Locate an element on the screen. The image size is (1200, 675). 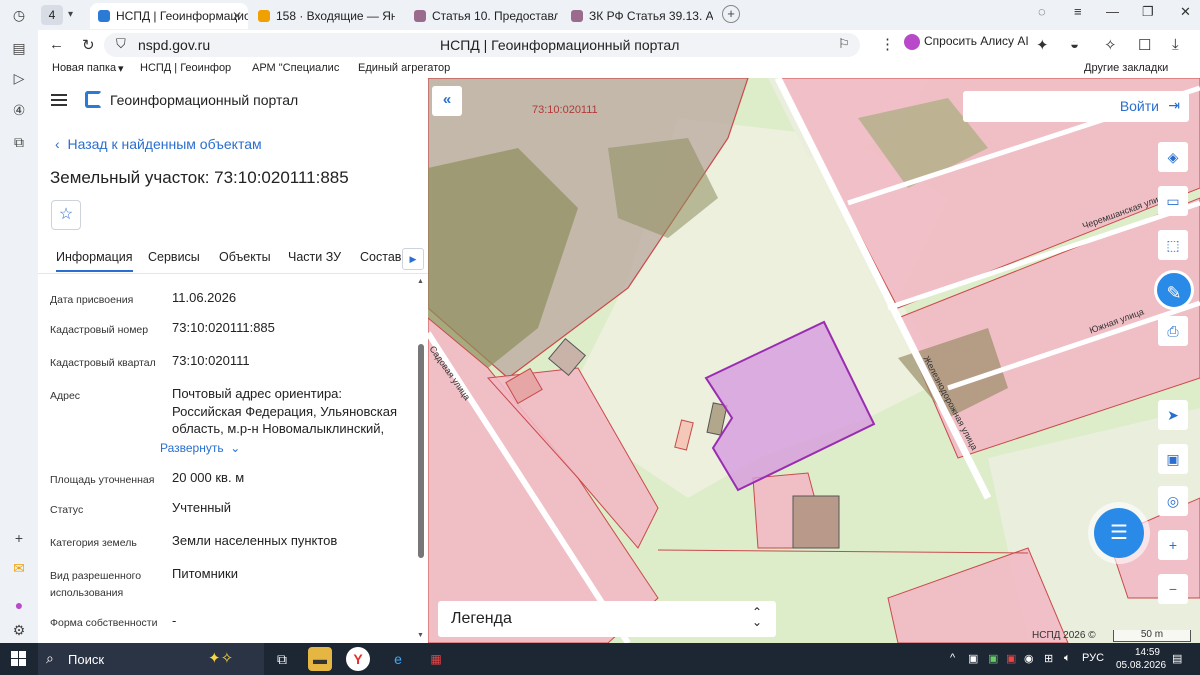
app-grid-icon: ▦ is located at coordinates (436, 659).